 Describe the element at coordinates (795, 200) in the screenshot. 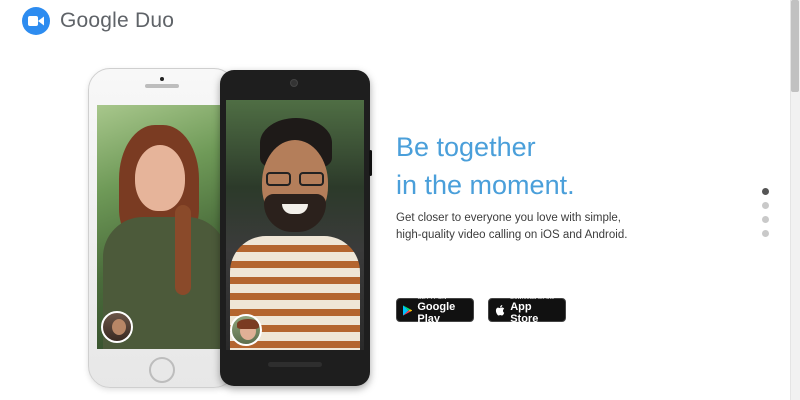

I see `page-scrollbar` at that location.